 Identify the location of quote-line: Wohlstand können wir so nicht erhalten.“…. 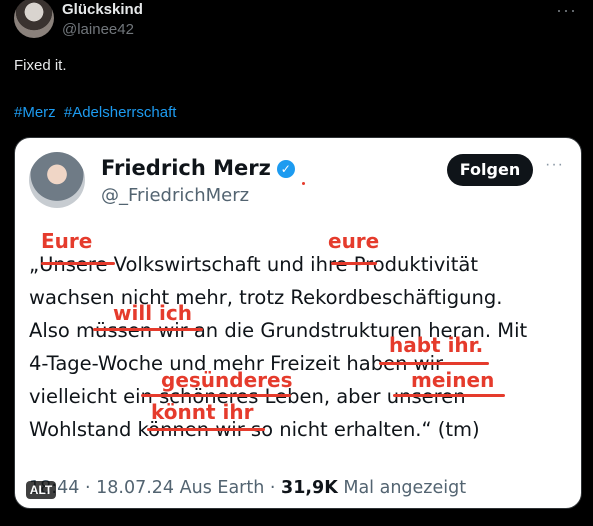
(254, 429).